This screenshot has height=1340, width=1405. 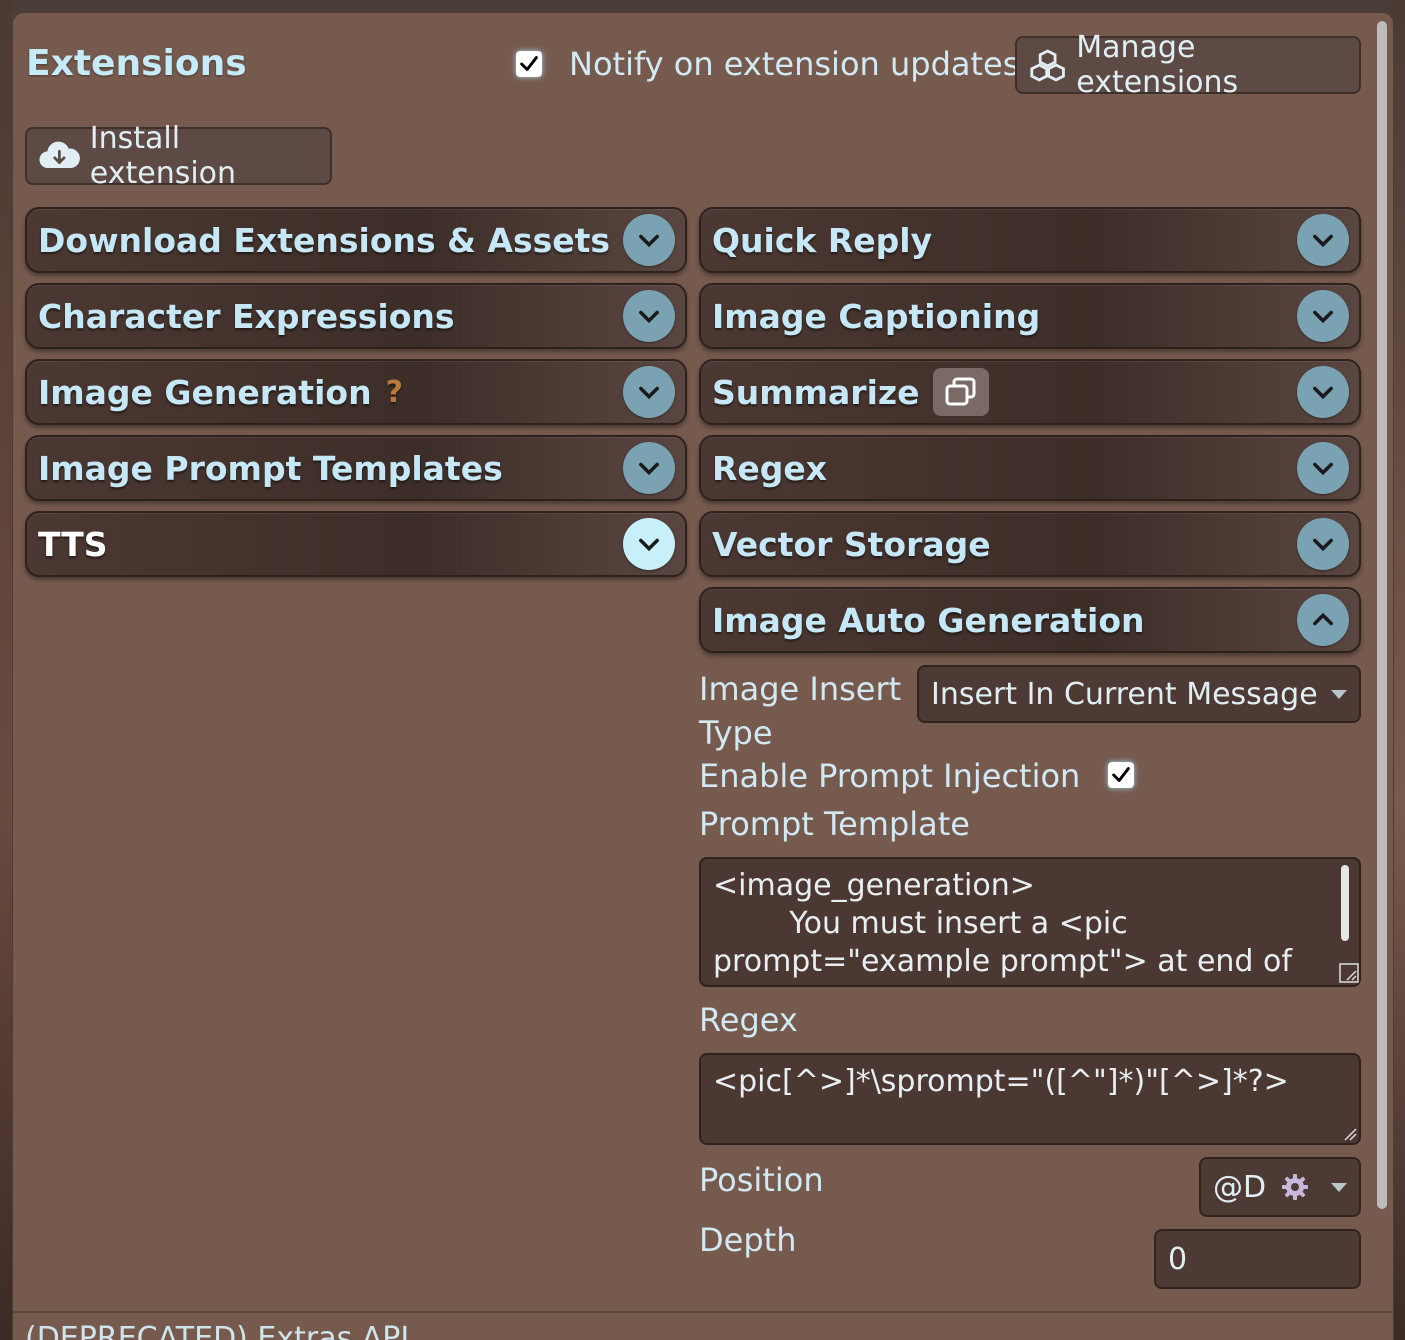 What do you see at coordinates (890, 776) in the screenshot?
I see `prompt-injection-label: Enable Prompt Injection` at bounding box center [890, 776].